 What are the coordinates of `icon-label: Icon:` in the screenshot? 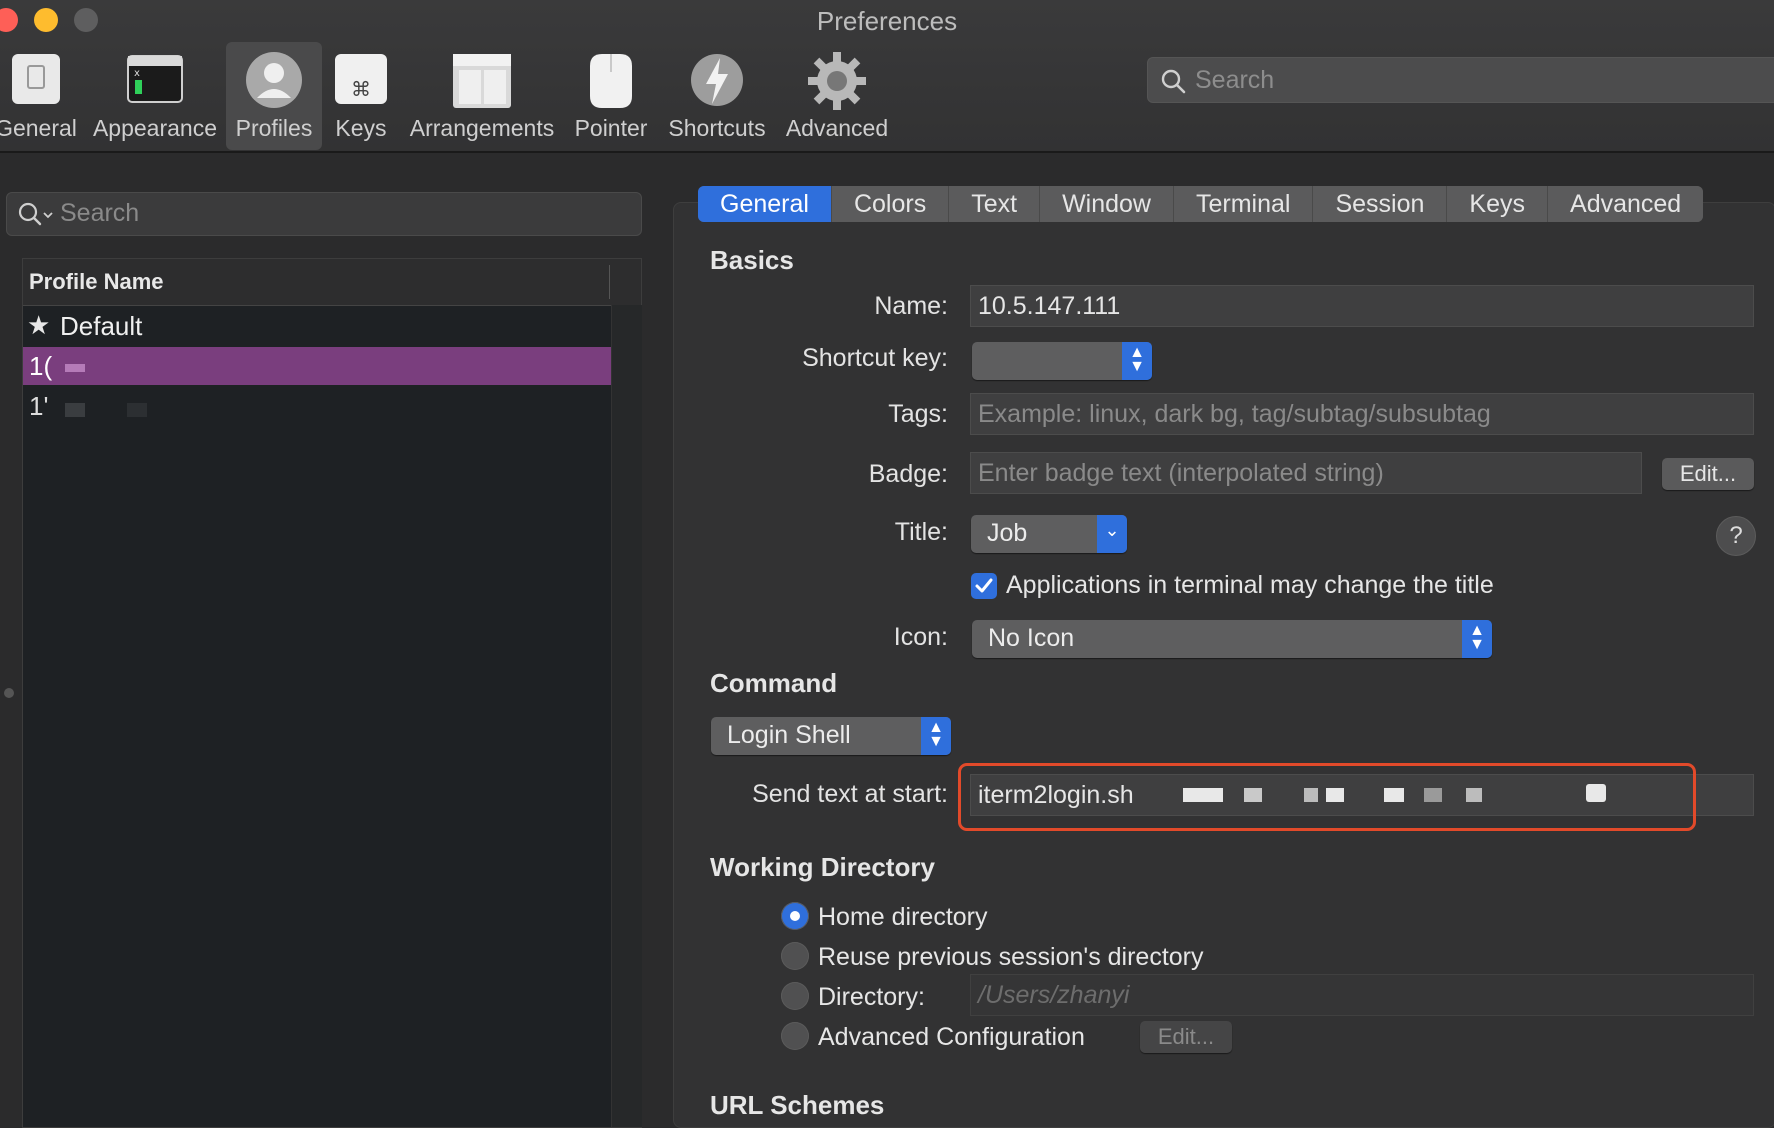 It's located at (920, 637).